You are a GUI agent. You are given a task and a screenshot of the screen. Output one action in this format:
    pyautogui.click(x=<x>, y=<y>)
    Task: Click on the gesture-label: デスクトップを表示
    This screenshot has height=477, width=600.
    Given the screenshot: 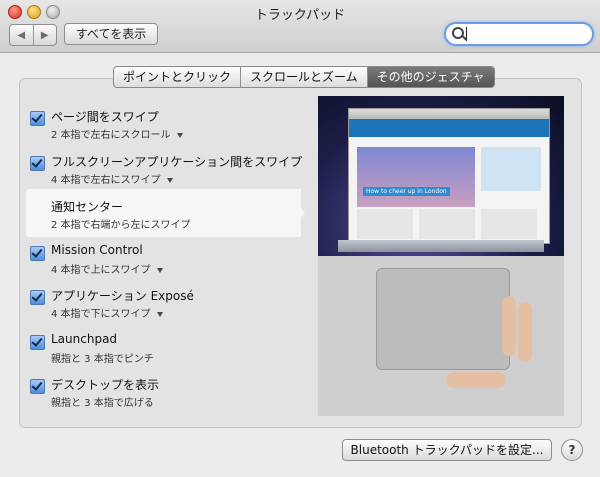 What is the action you would take?
    pyautogui.click(x=105, y=385)
    